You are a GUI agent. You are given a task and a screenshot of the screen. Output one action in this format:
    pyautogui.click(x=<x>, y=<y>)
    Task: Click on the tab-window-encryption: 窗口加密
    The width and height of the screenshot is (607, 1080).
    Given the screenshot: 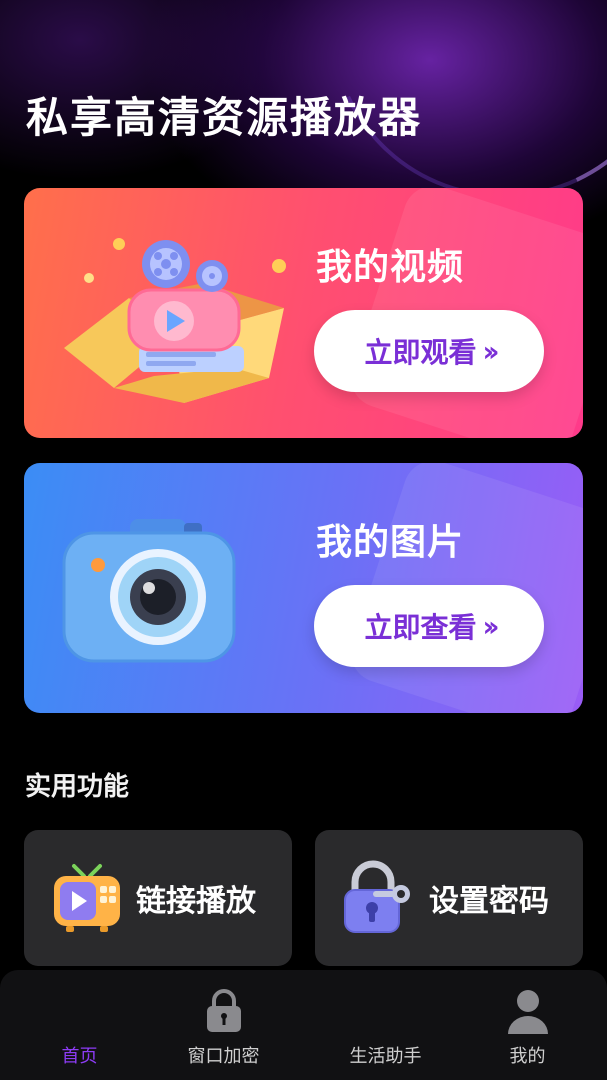 What is the action you would take?
    pyautogui.click(x=223, y=1025)
    